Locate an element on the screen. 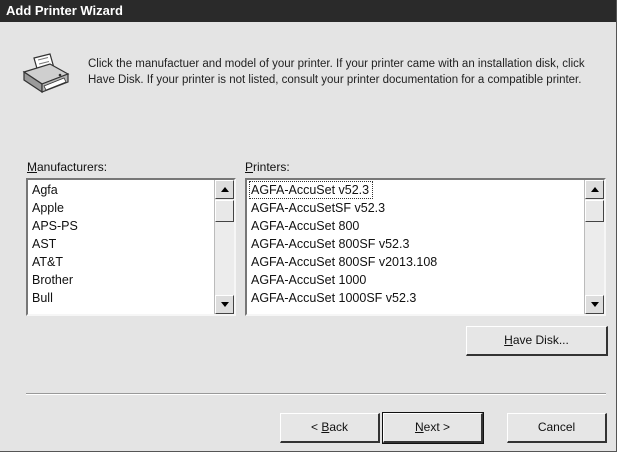 The width and height of the screenshot is (617, 452). list-item: AGFA-AccuSet 800 is located at coordinates (343, 226).